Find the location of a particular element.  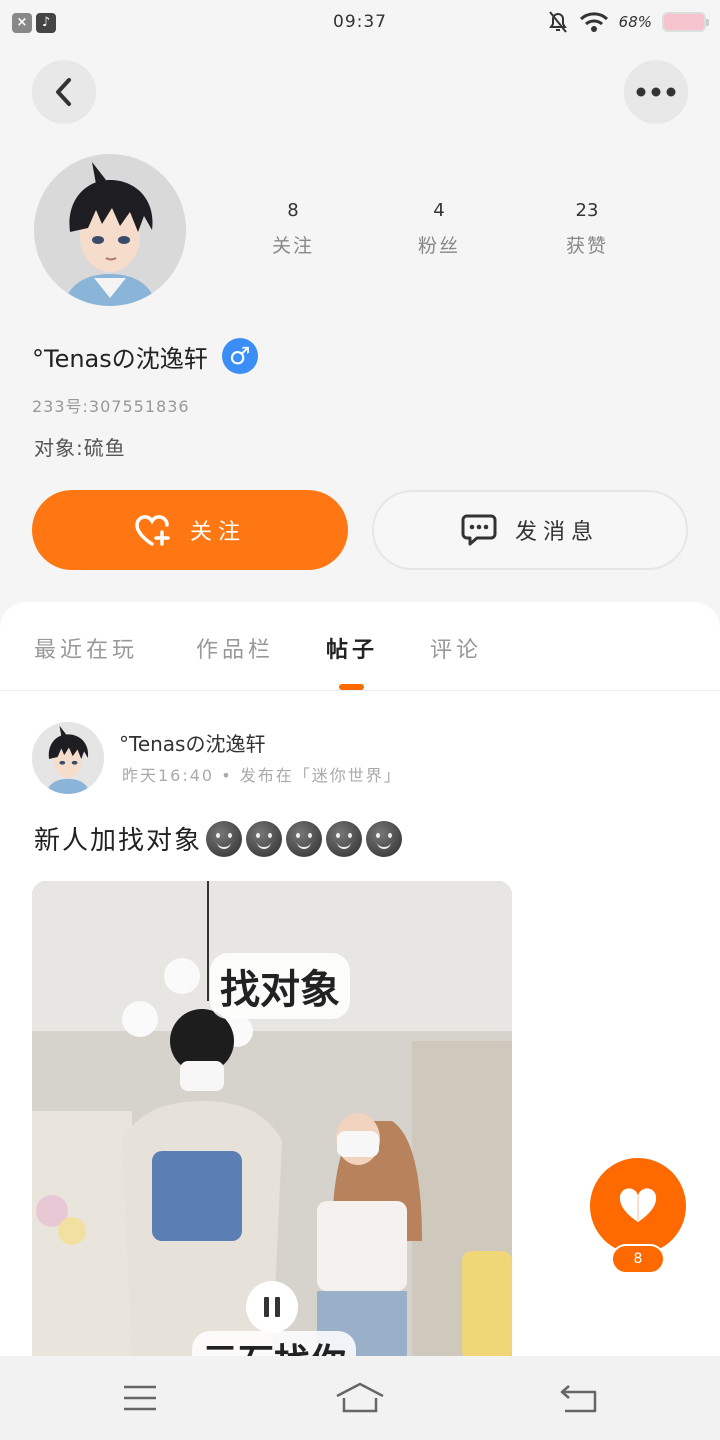

more-button is located at coordinates (656, 92).